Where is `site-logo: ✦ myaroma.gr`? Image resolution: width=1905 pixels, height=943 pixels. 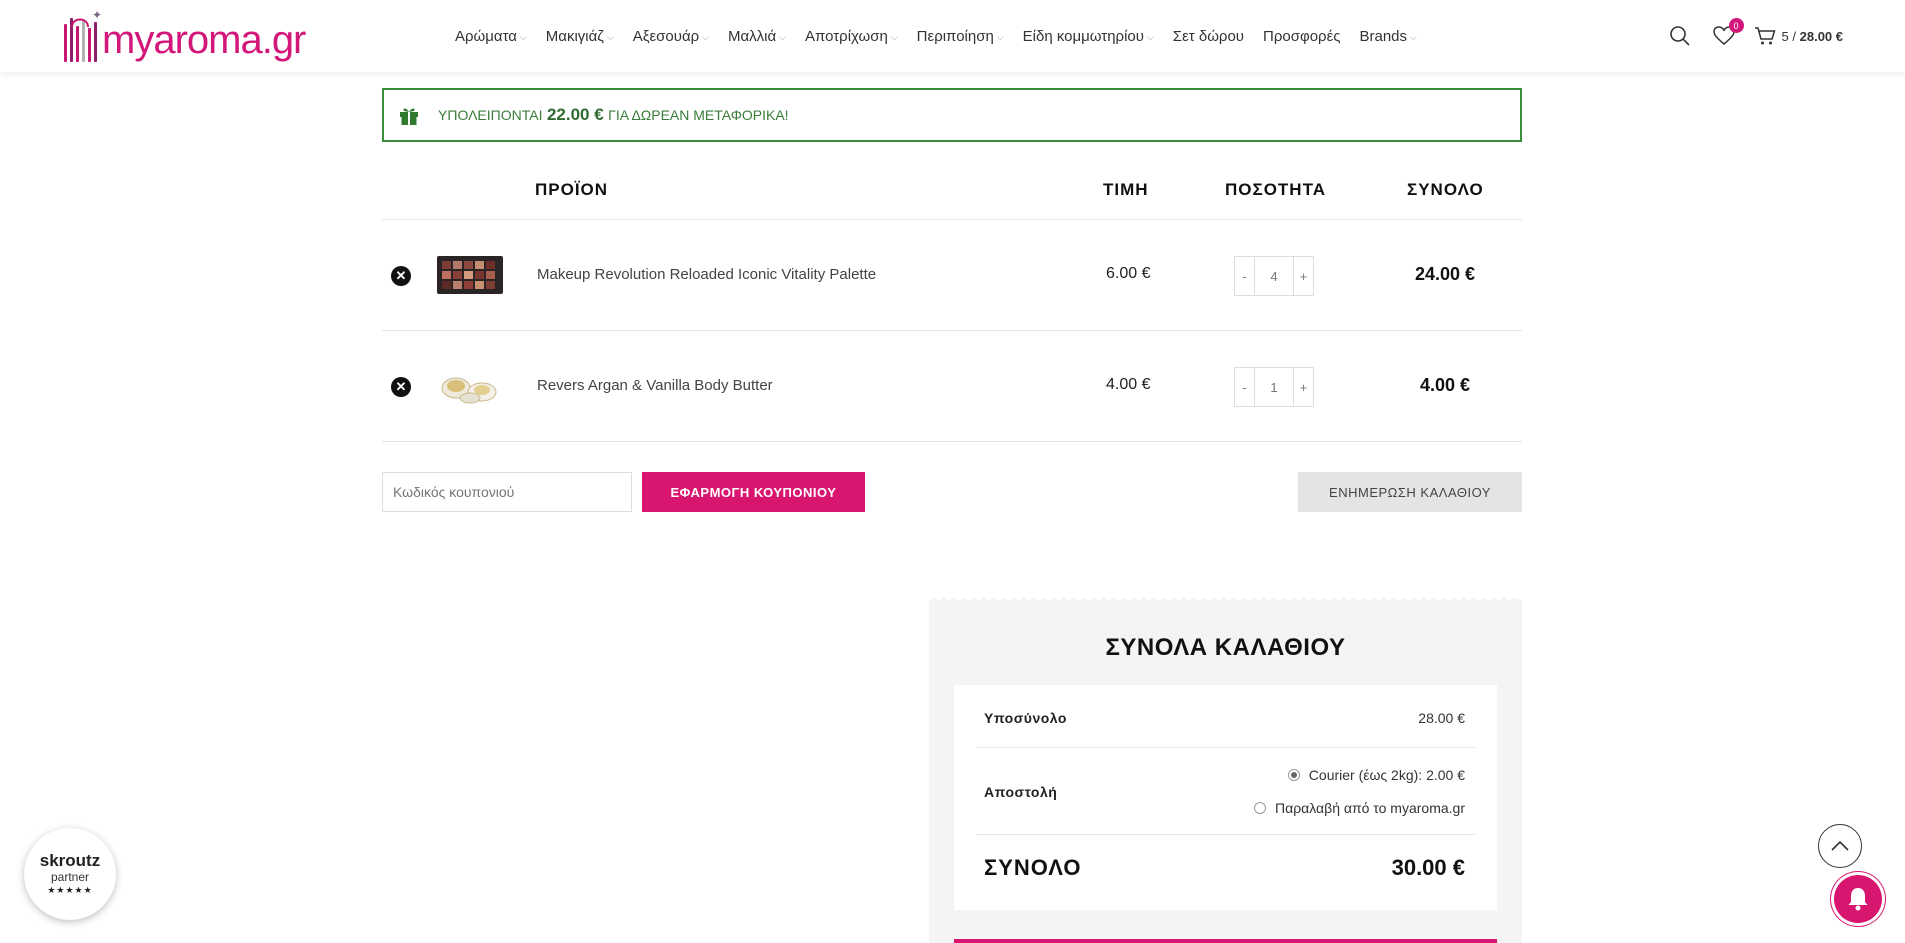 site-logo: ✦ myaroma.gr is located at coordinates (184, 35).